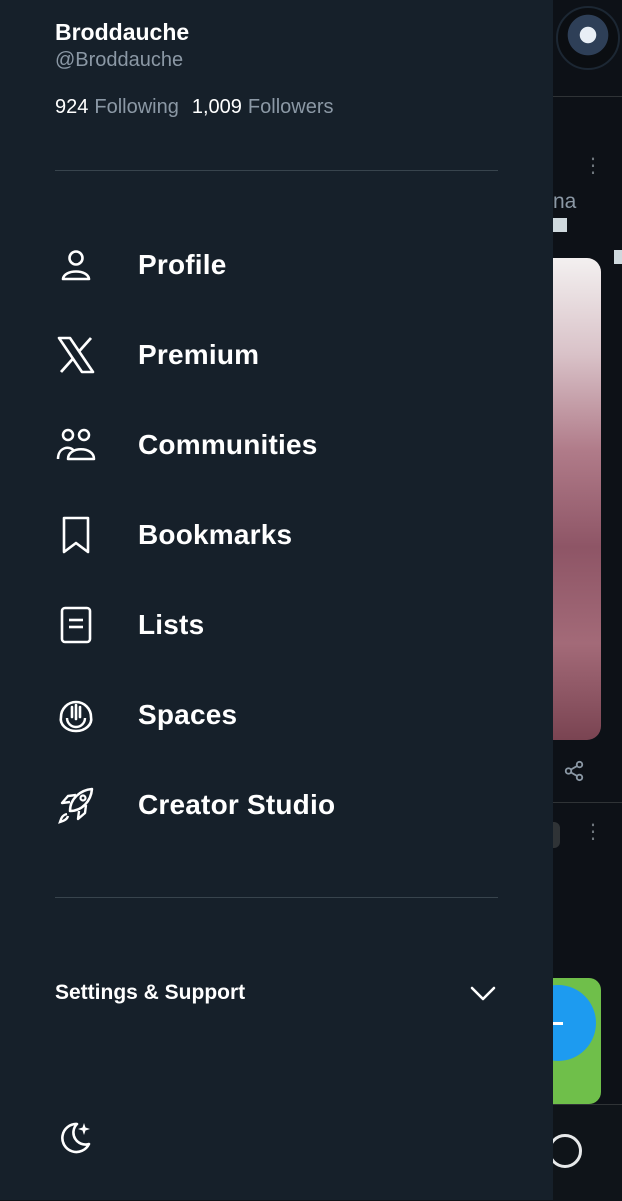 Image resolution: width=622 pixels, height=1201 pixels. What do you see at coordinates (565, 1151) in the screenshot?
I see `nav-circle-icon` at bounding box center [565, 1151].